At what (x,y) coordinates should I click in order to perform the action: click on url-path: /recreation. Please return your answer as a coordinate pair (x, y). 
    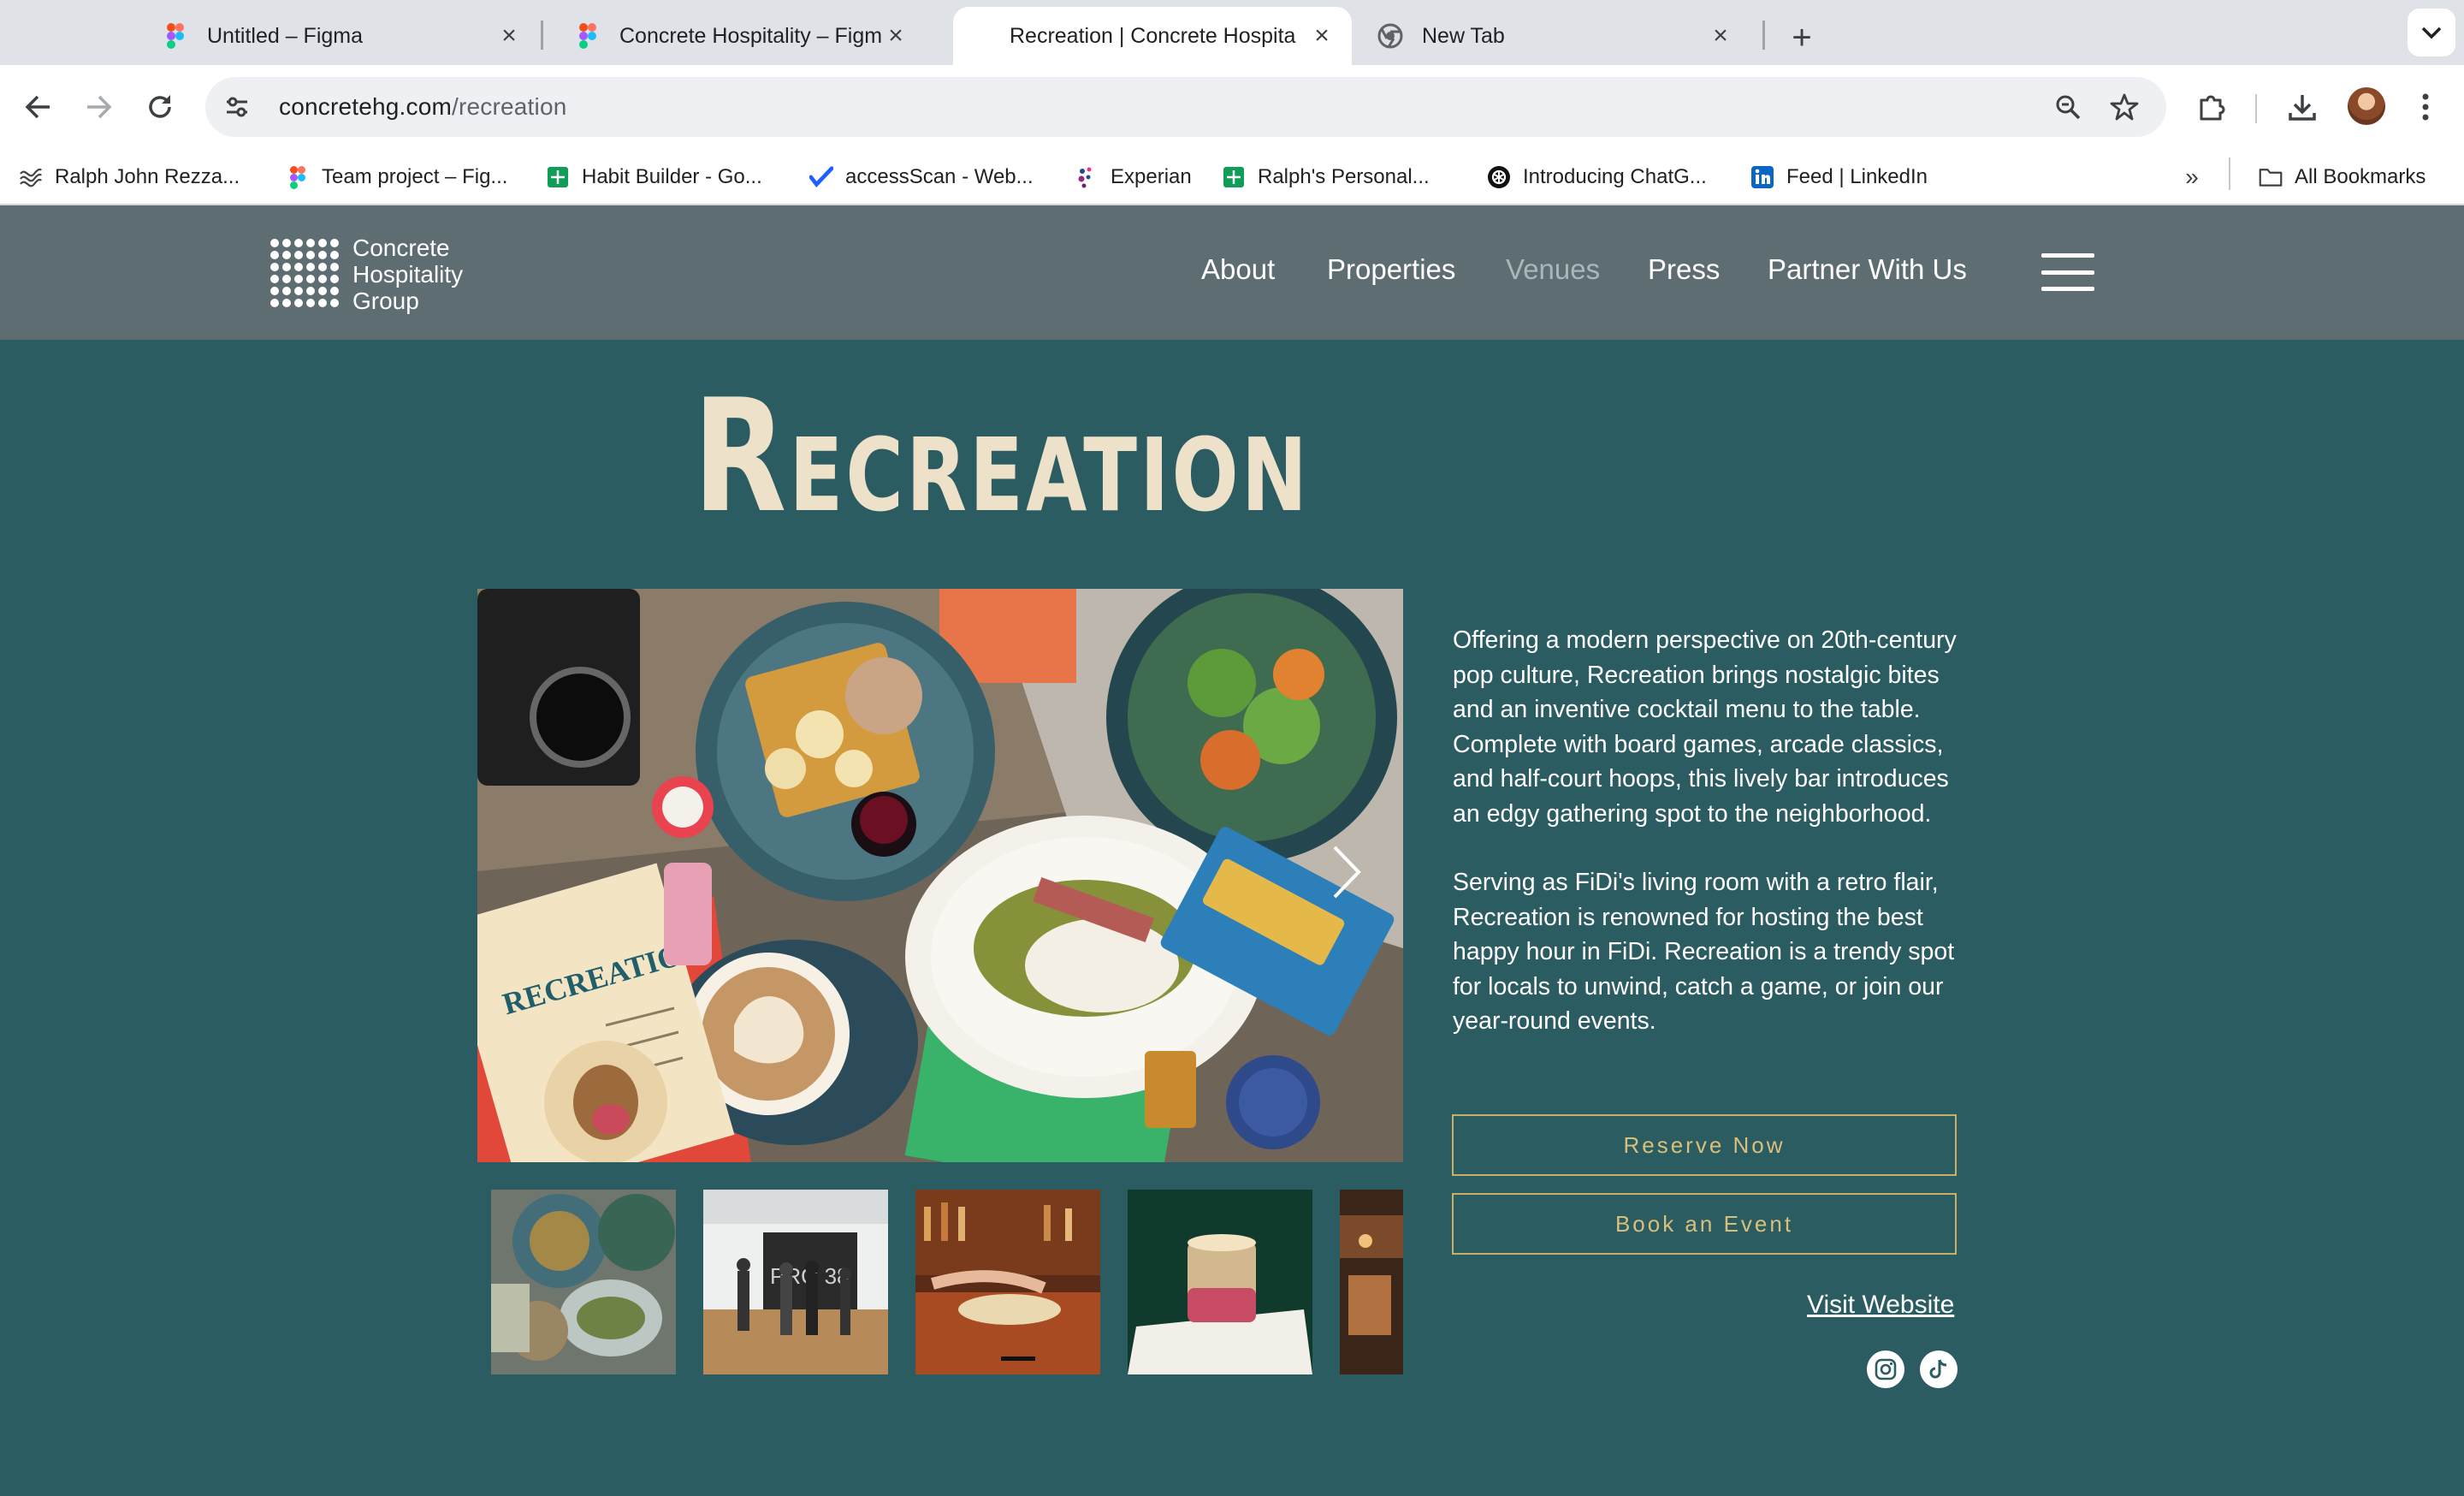
    Looking at the image, I should click on (509, 106).